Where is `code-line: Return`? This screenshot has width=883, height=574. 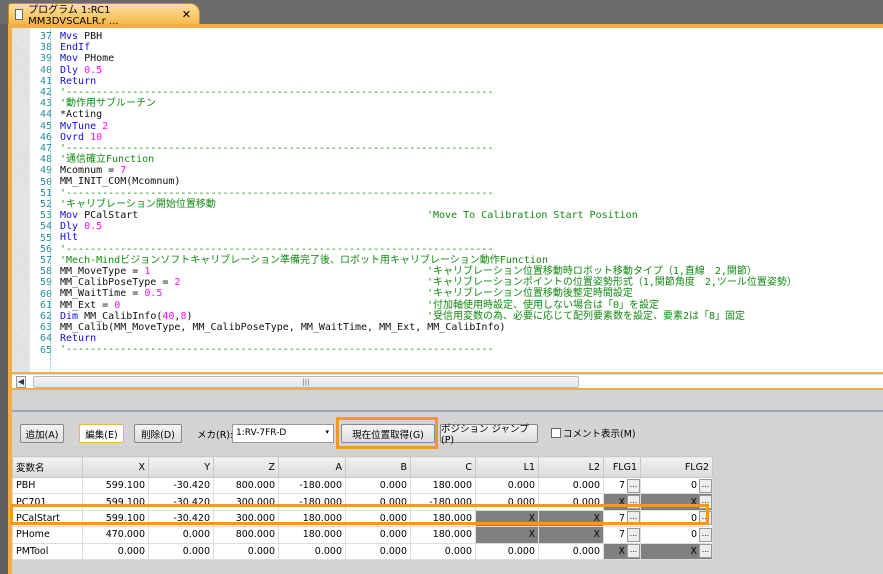 code-line: Return is located at coordinates (304, 338).